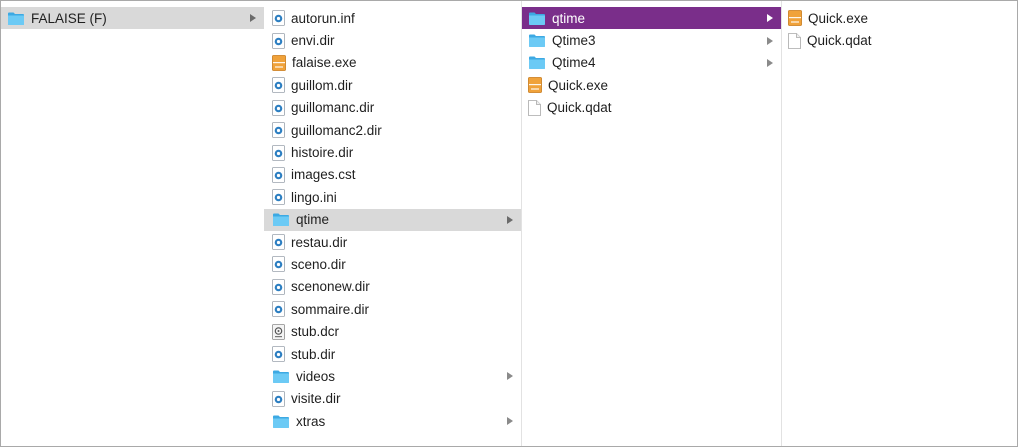 The image size is (1018, 447). I want to click on item-label: stub.dcr, so click(315, 332).